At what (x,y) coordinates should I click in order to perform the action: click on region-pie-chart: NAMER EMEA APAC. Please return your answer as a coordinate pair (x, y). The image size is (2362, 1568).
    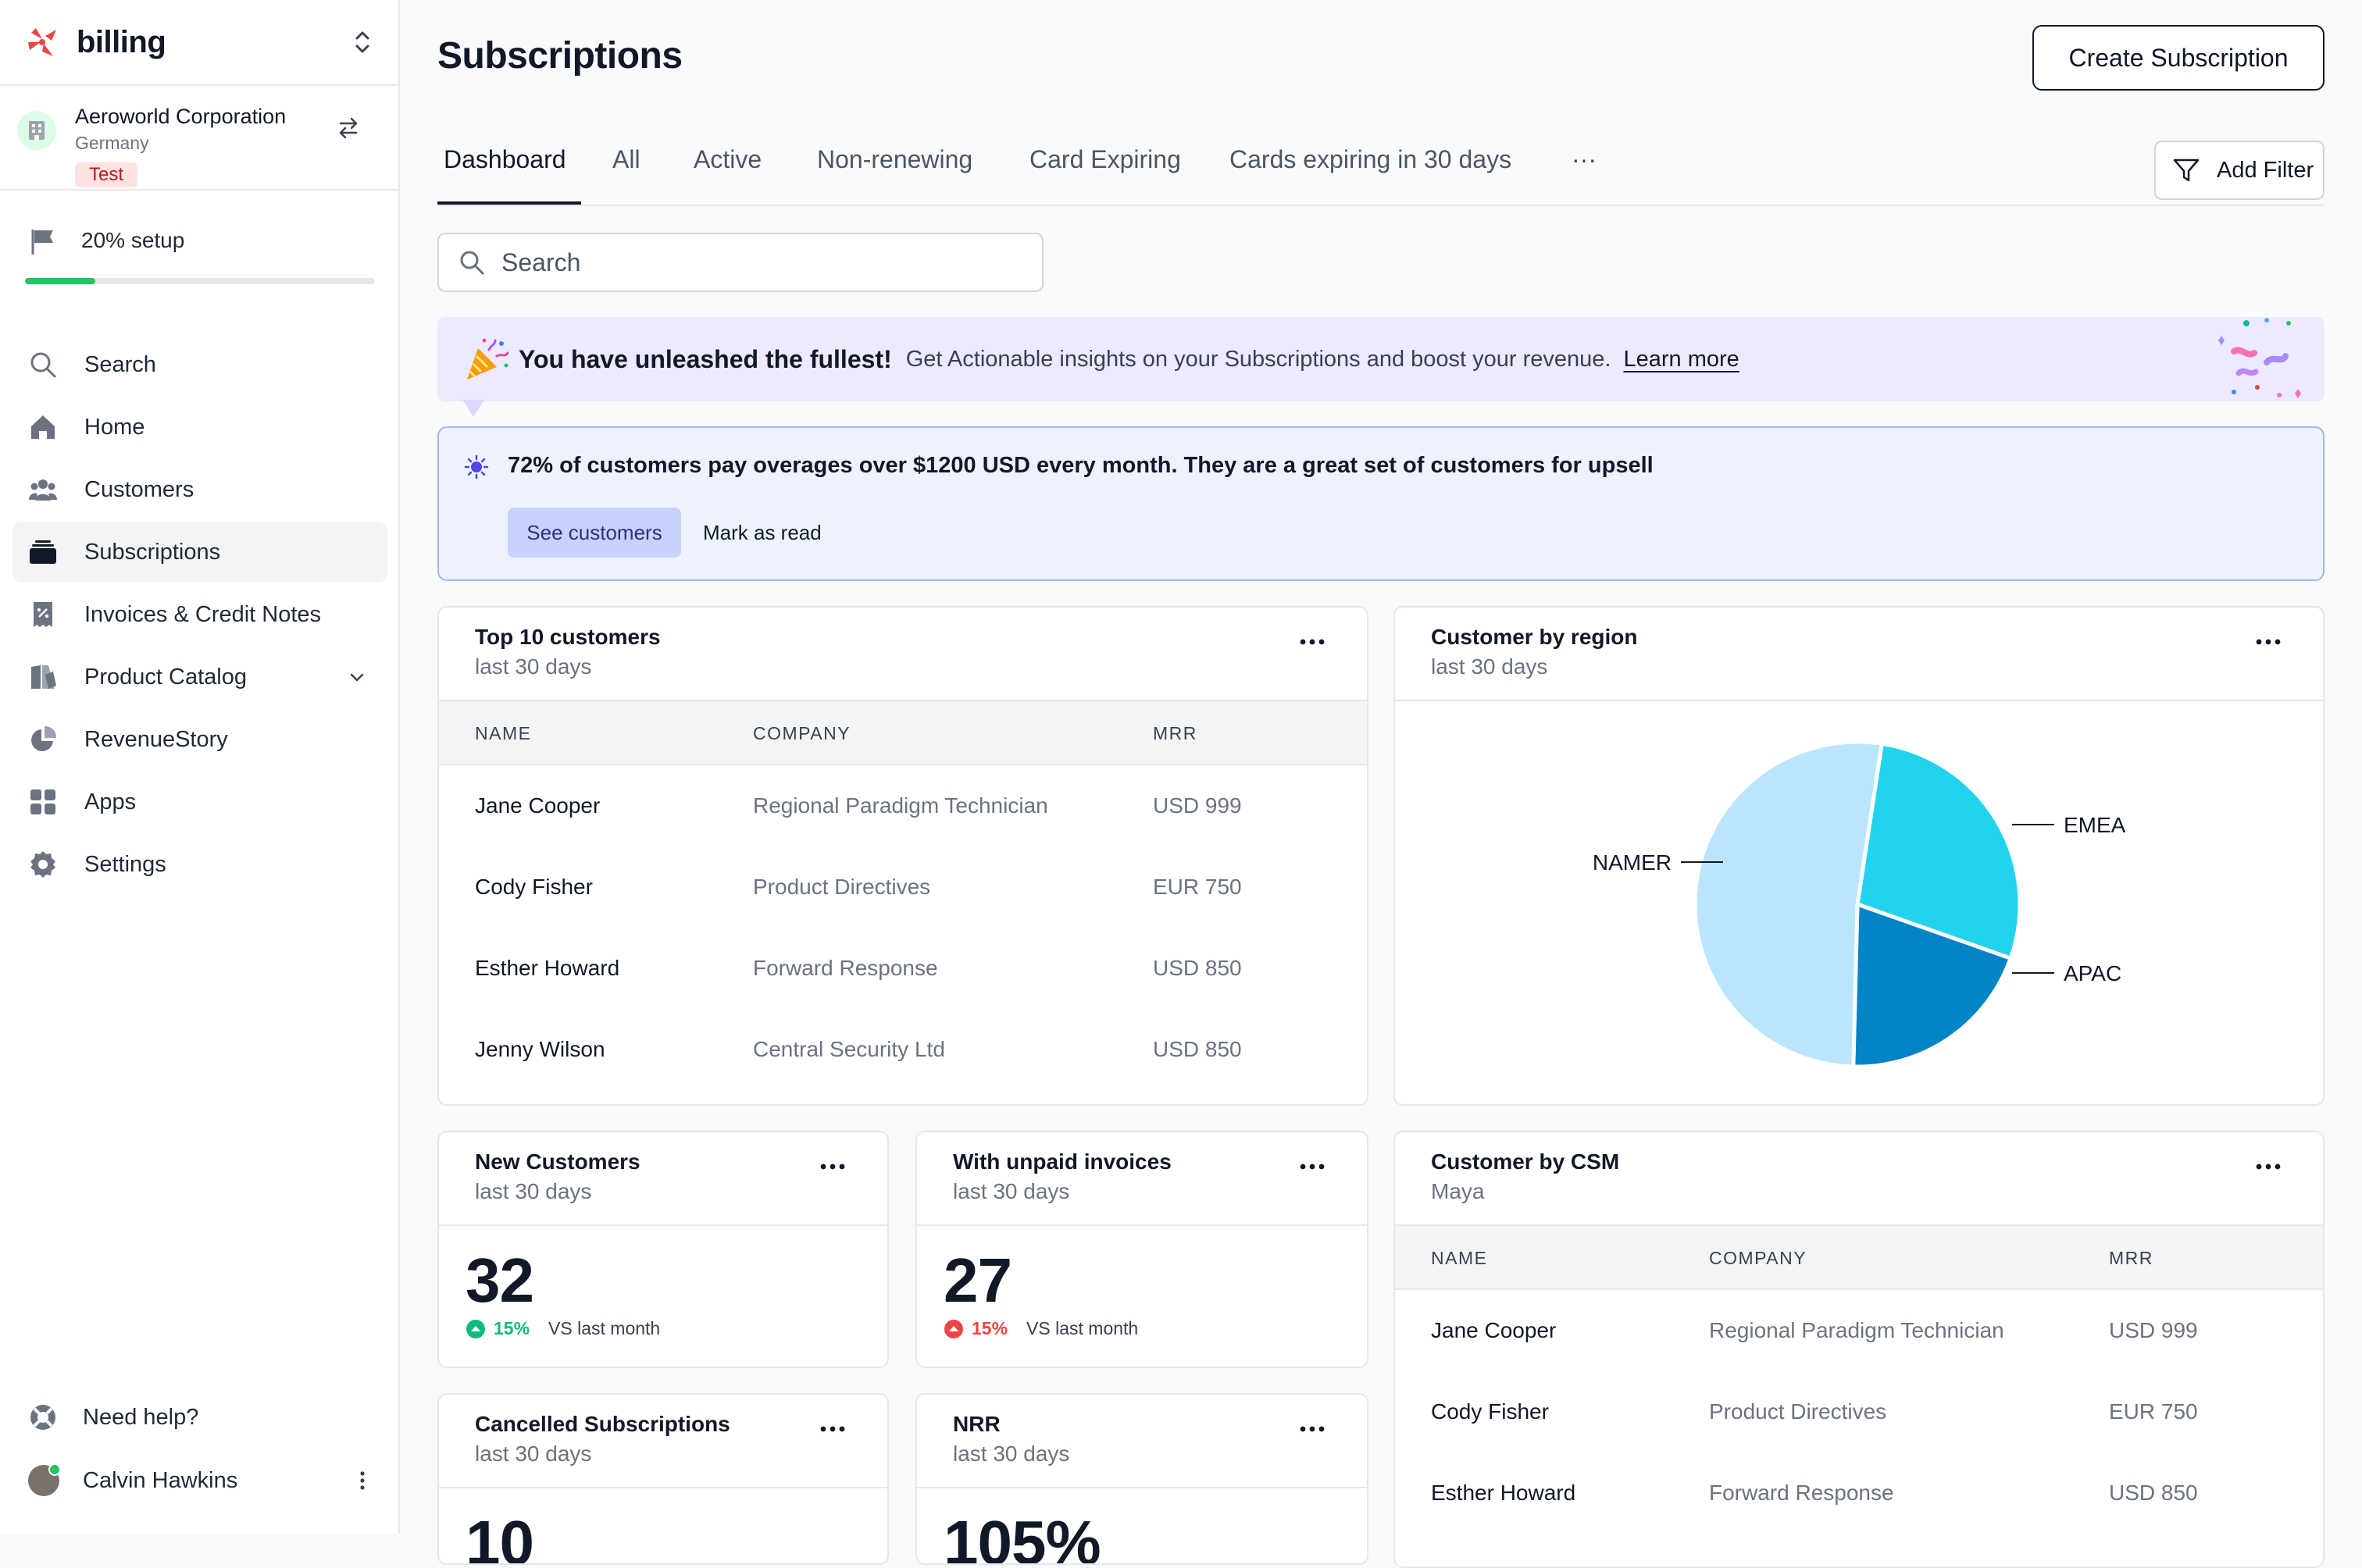
    Looking at the image, I should click on (1859, 904).